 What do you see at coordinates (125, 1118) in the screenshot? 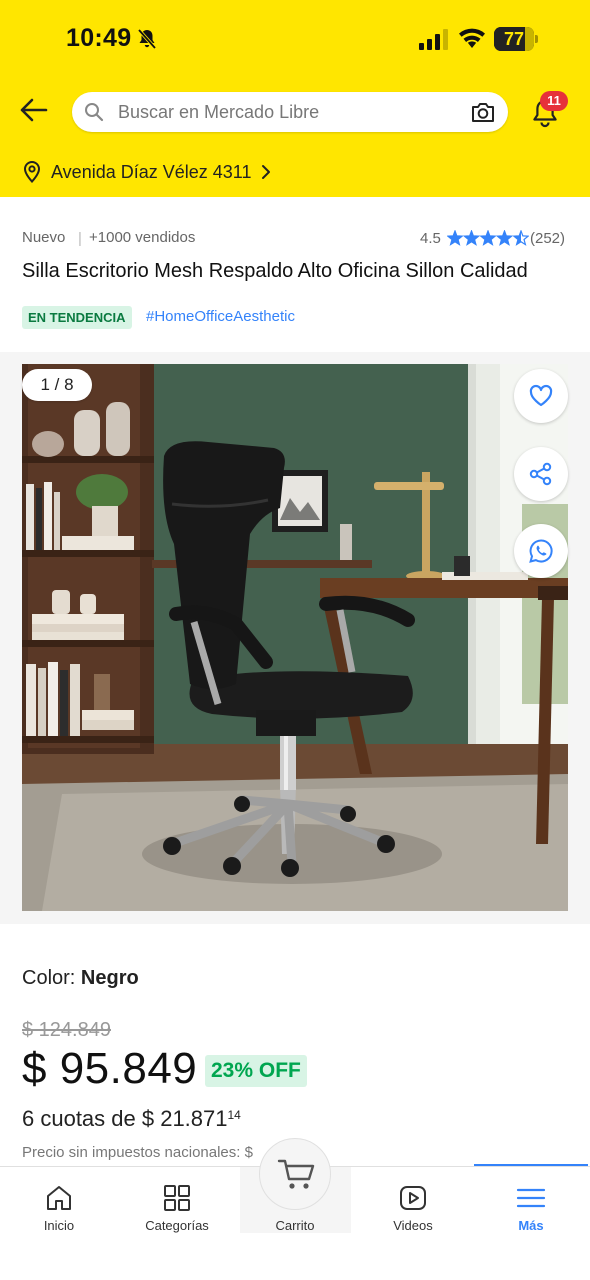
I see `installments-text: 6 cuotas de $ 21.871` at bounding box center [125, 1118].